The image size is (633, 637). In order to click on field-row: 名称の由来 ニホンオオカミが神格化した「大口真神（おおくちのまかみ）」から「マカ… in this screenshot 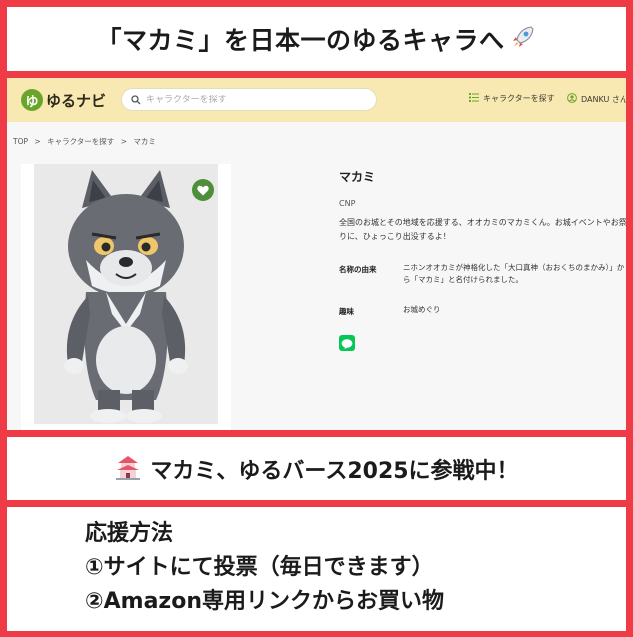, I will do `click(482, 274)`.